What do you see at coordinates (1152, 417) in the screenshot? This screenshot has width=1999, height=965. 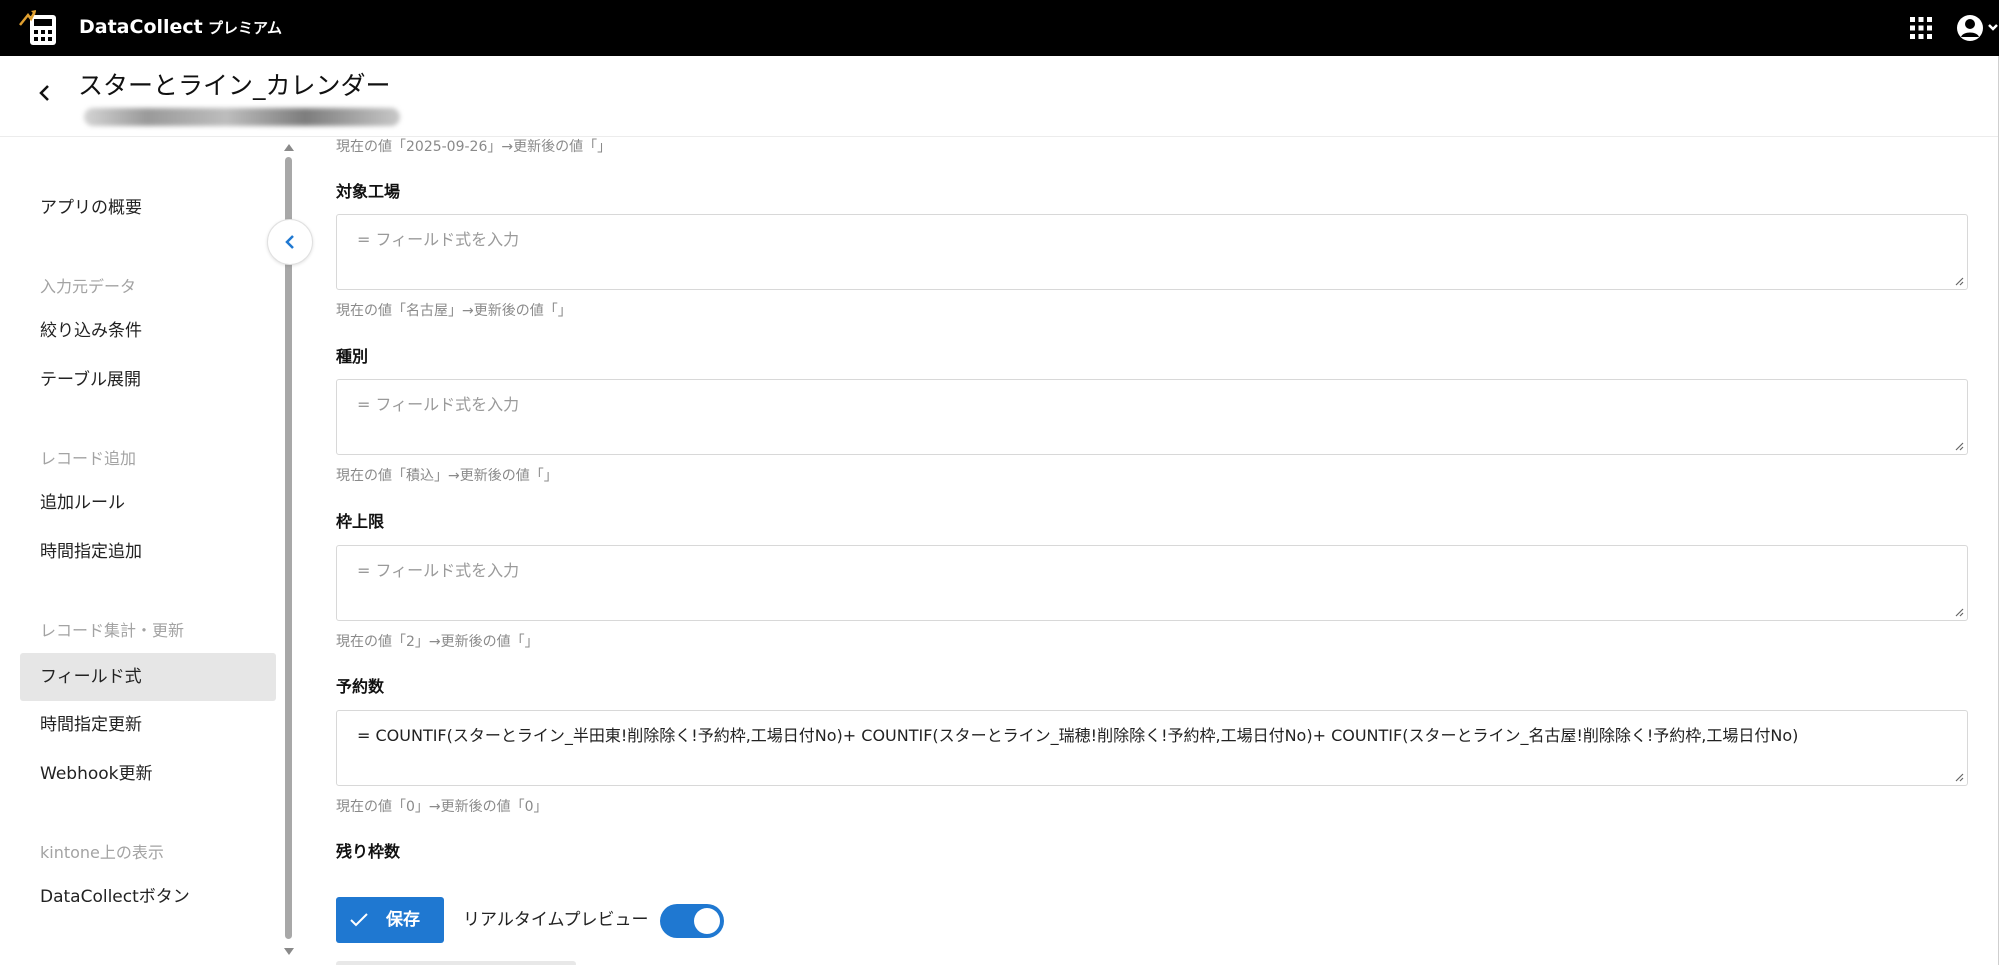 I see `formula-input-type: = フィールド式を入力` at bounding box center [1152, 417].